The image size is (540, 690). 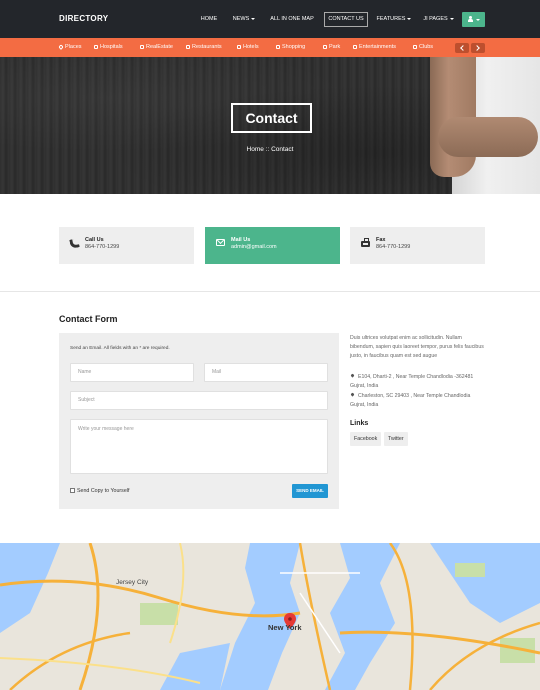 I want to click on map-jersey-label: Jersey City, so click(x=132, y=582).